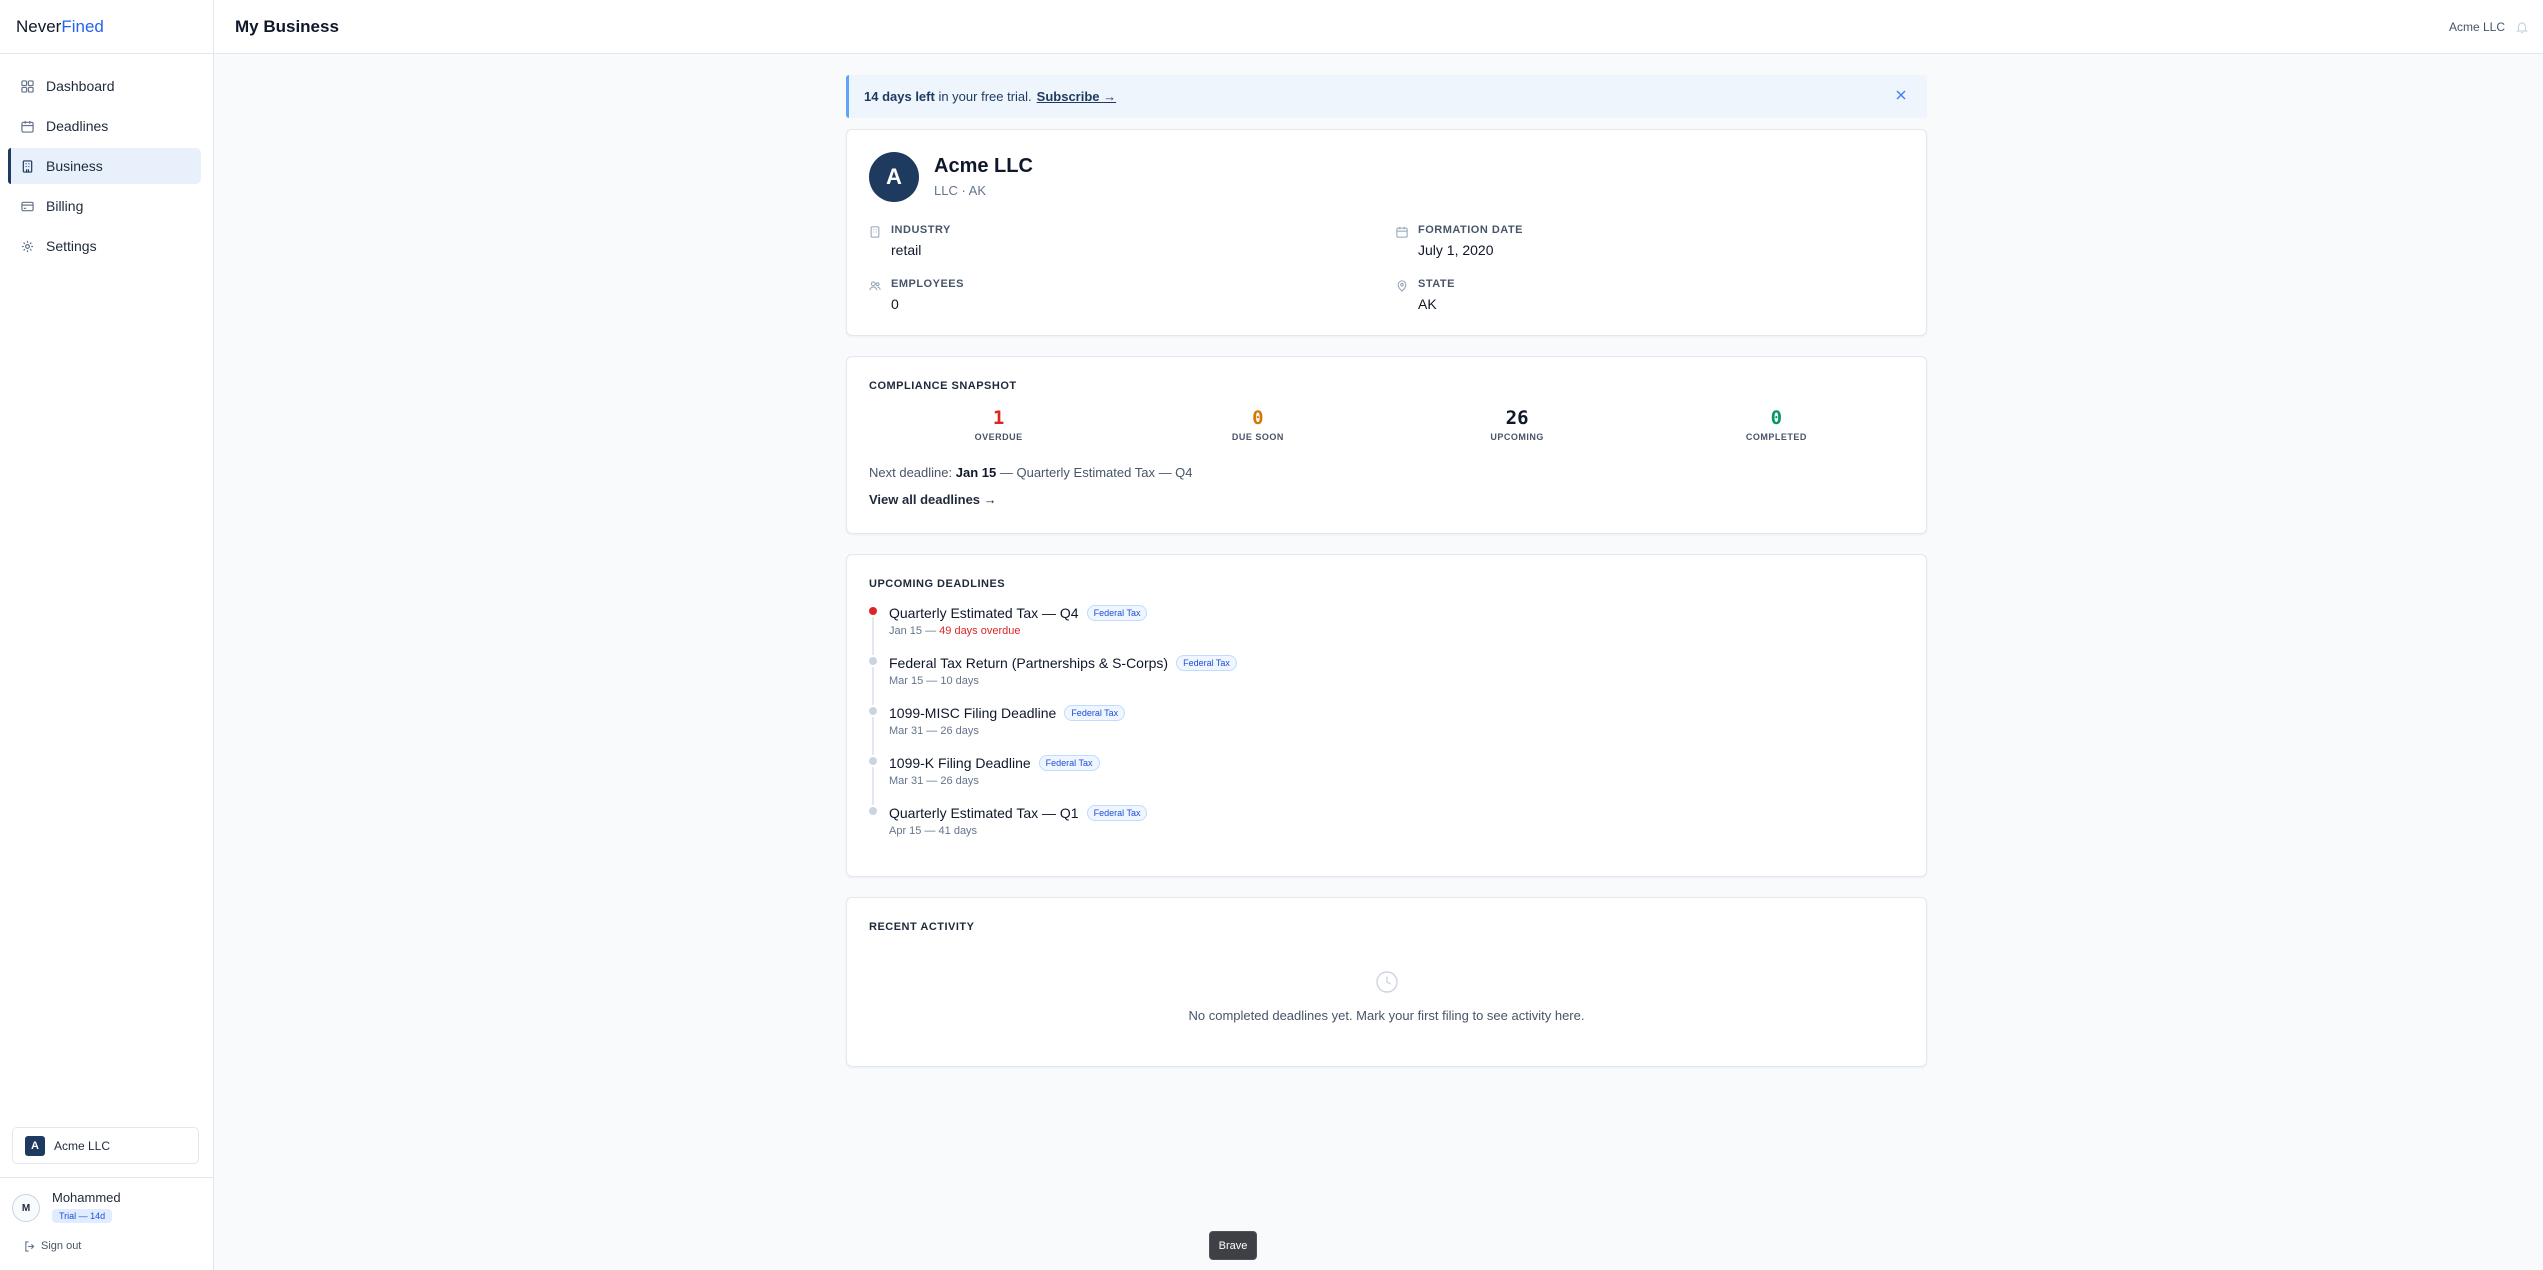 Image resolution: width=2543 pixels, height=1270 pixels. What do you see at coordinates (933, 499) in the screenshot?
I see `view-all-deadlines-link: View all deadlines →` at bounding box center [933, 499].